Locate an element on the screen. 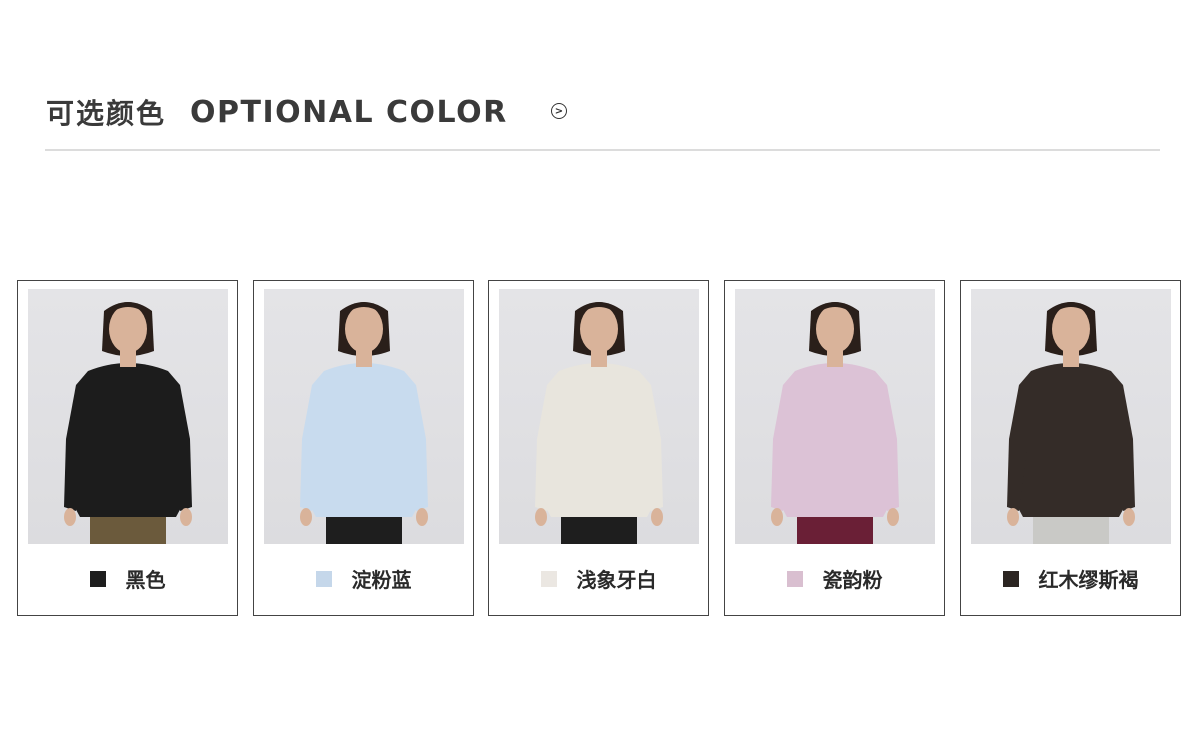 This screenshot has height=729, width=1200. section-header: 可选颜色 OPTIONAL COLOR is located at coordinates (277, 112).